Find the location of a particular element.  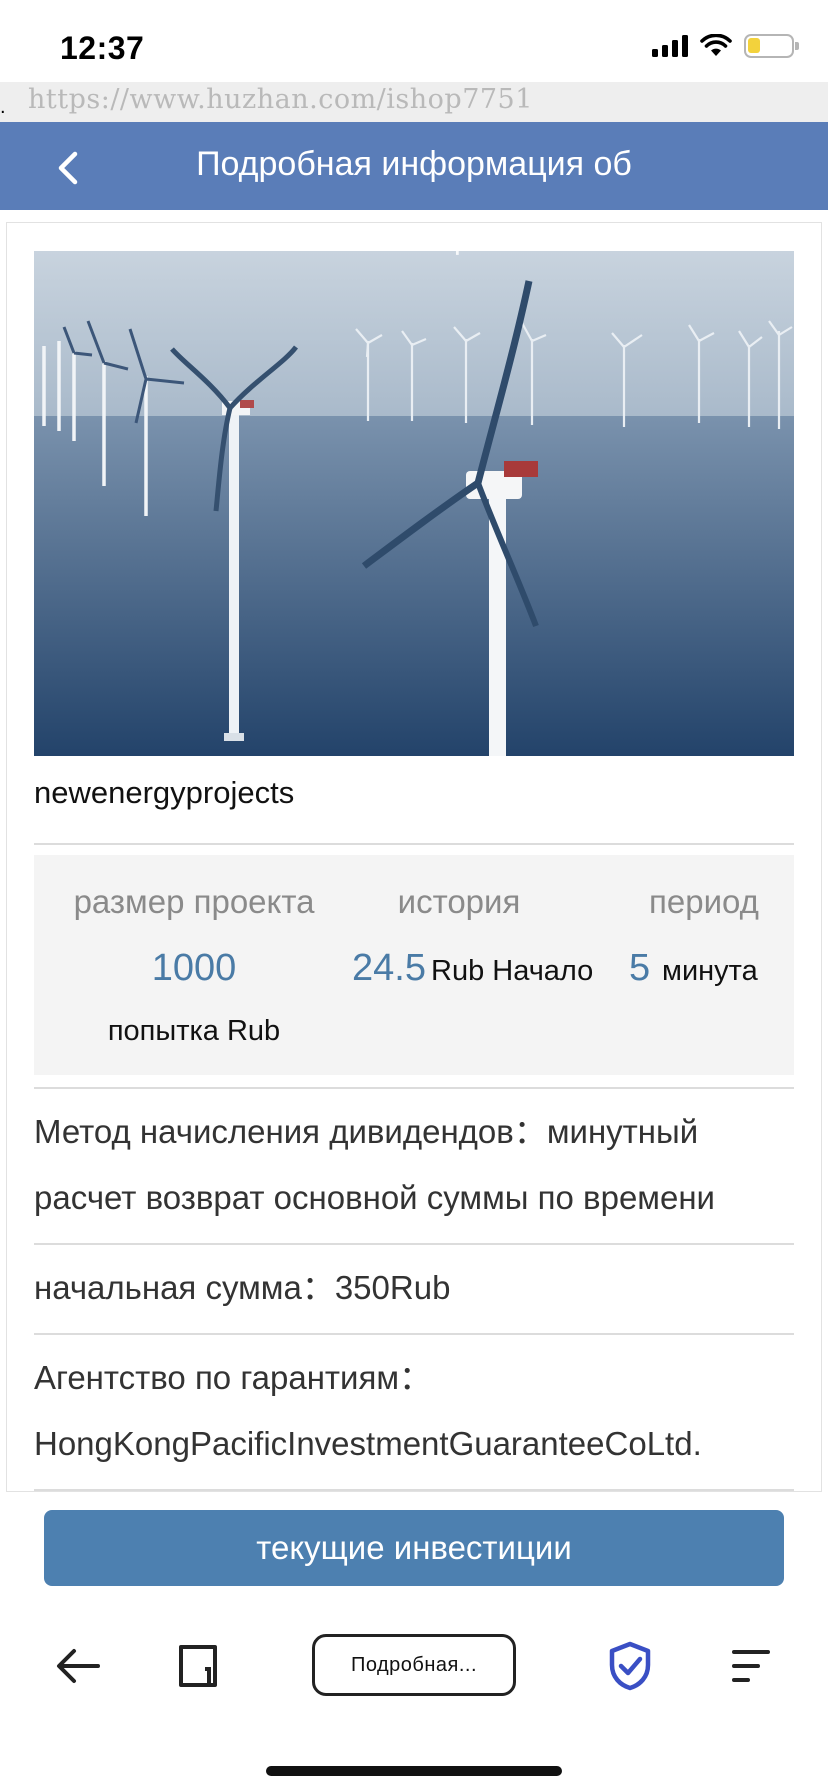

tabs-icon is located at coordinates (198, 1666).